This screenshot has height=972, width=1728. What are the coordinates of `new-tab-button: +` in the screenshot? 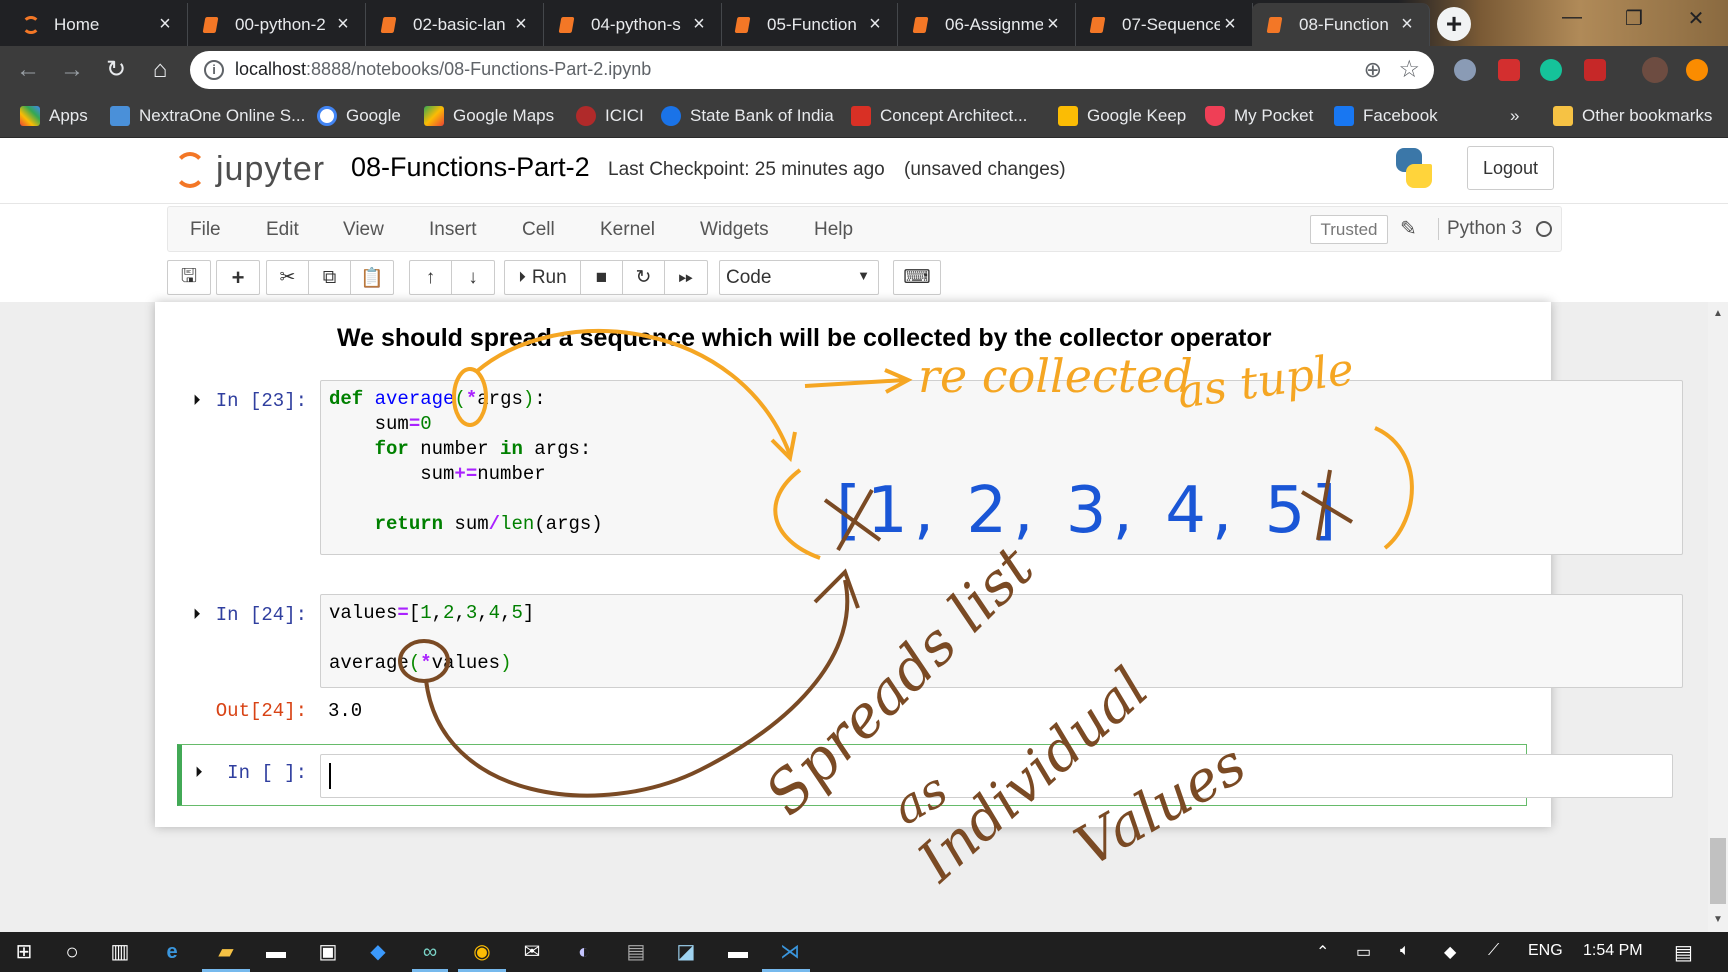 It's located at (1454, 24).